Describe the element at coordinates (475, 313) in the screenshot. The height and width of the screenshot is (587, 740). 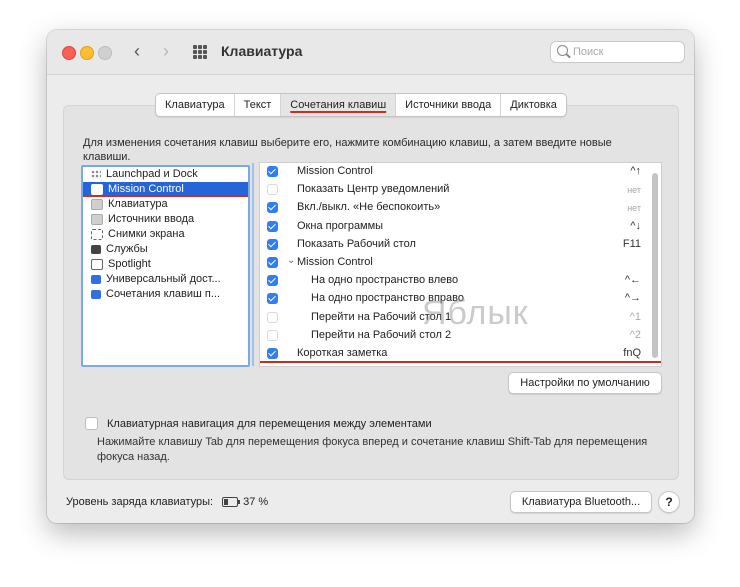
I see `watermark: Яблык` at that location.